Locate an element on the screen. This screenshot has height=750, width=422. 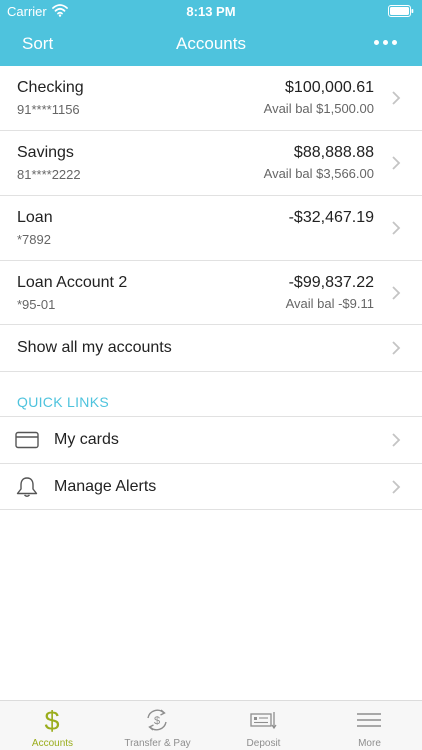
dollar-icon: $ is located at coordinates (51, 720).